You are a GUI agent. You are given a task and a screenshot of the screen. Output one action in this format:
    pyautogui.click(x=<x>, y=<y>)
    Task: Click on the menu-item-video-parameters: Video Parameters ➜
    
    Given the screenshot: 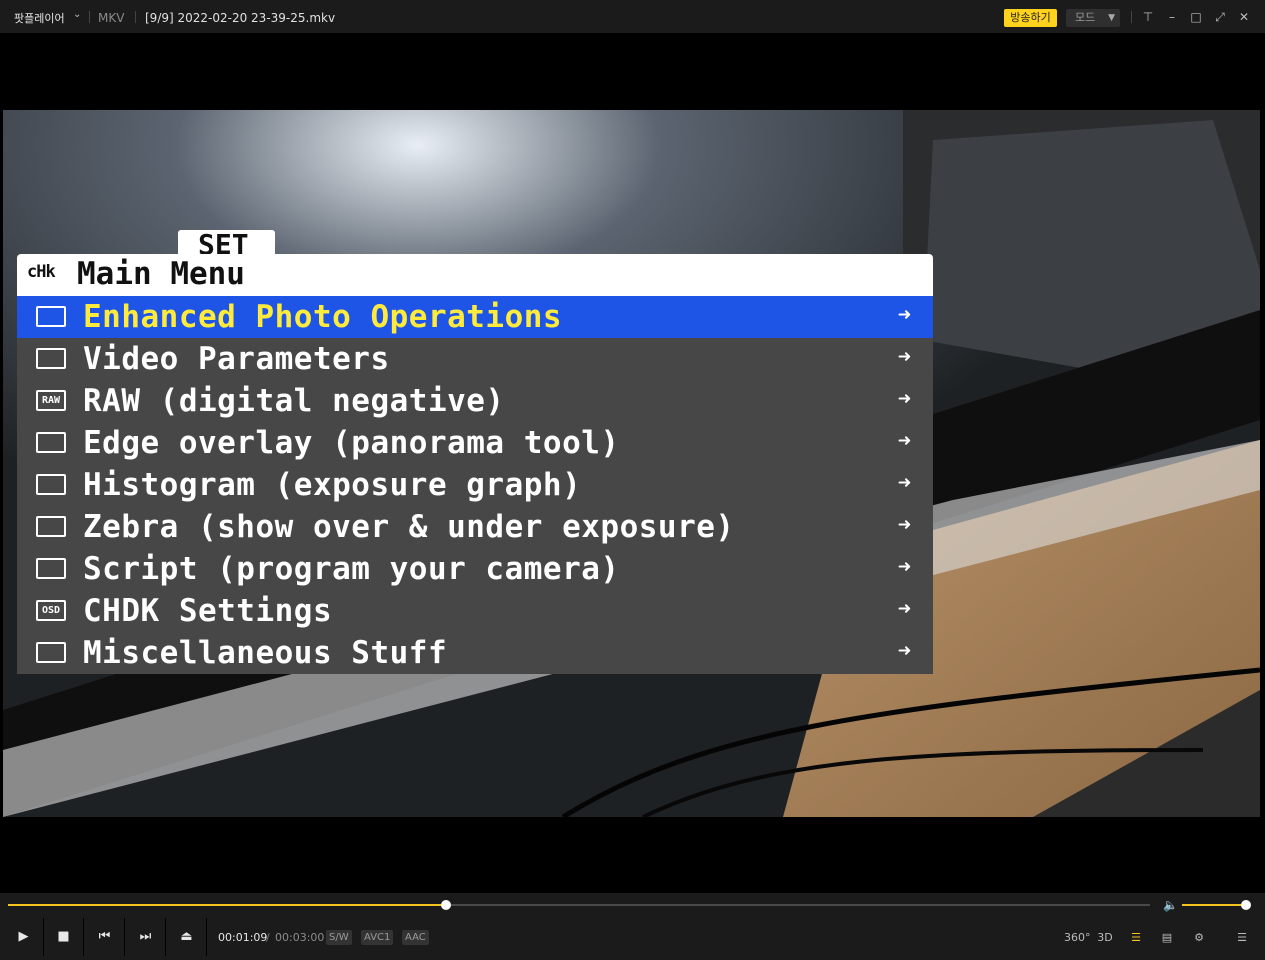 What is the action you would take?
    pyautogui.click(x=475, y=359)
    